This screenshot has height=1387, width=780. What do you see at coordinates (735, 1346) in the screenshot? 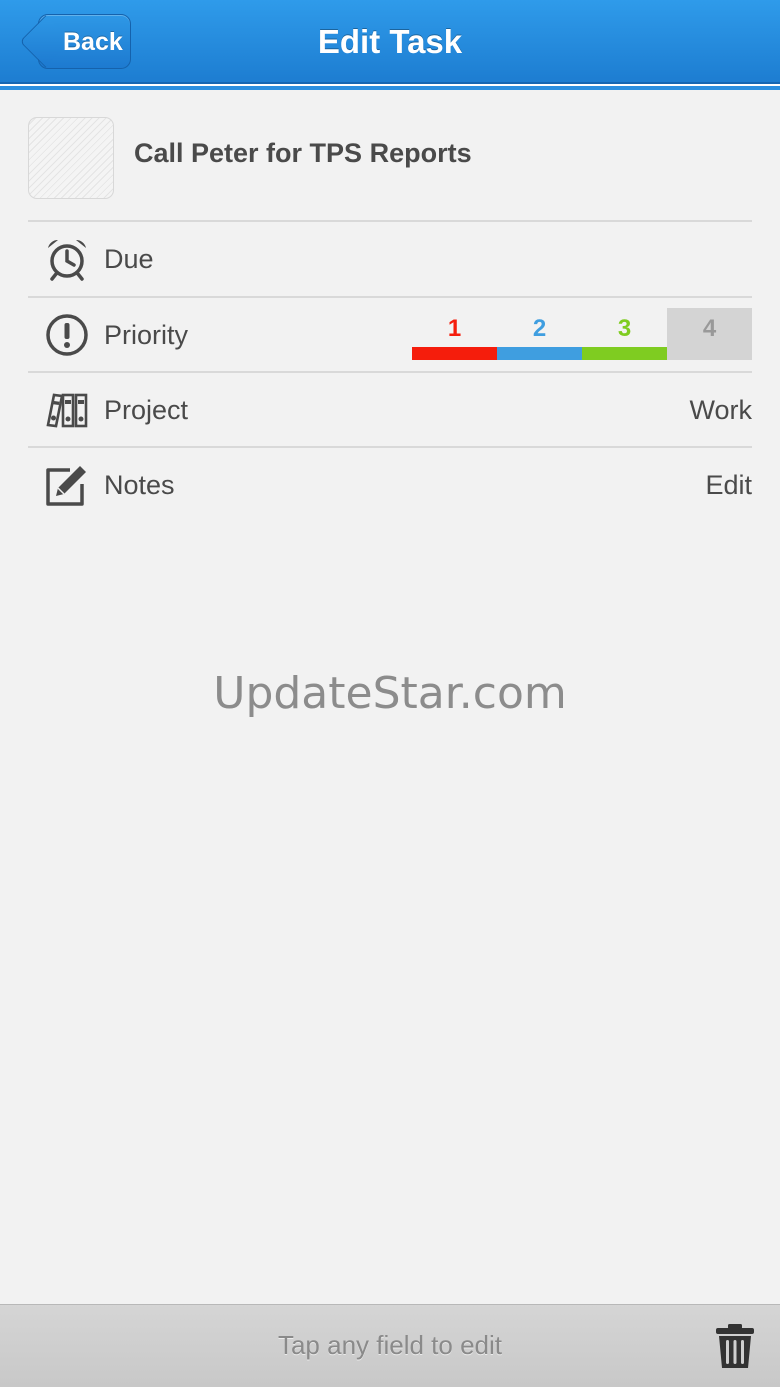
I see `trash-icon` at bounding box center [735, 1346].